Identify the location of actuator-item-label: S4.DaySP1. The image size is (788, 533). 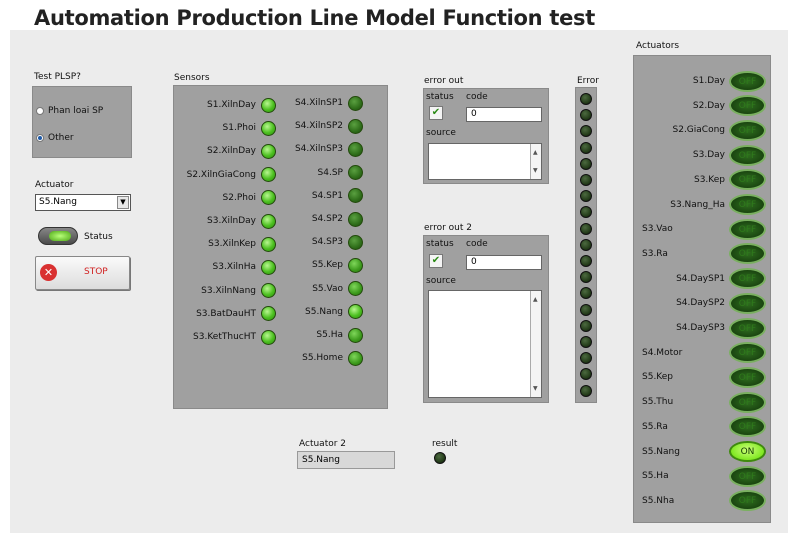
(700, 278).